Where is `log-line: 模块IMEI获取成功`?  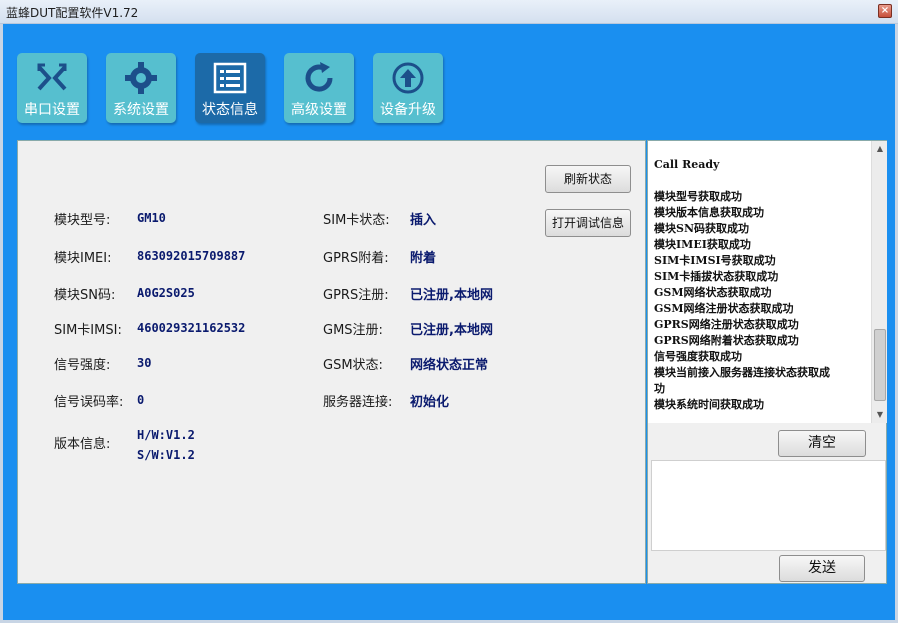
log-line: 模块IMEI获取成功 is located at coordinates (702, 244).